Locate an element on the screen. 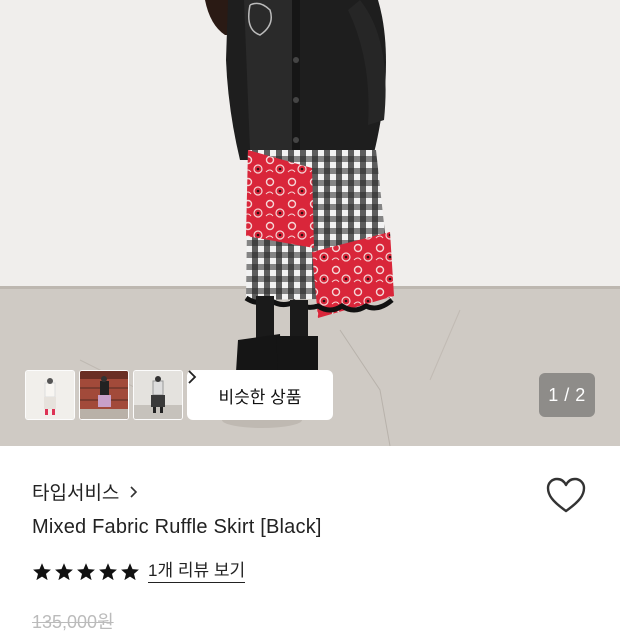  rating-row: 1개 리뷰 보기 is located at coordinates (139, 571).